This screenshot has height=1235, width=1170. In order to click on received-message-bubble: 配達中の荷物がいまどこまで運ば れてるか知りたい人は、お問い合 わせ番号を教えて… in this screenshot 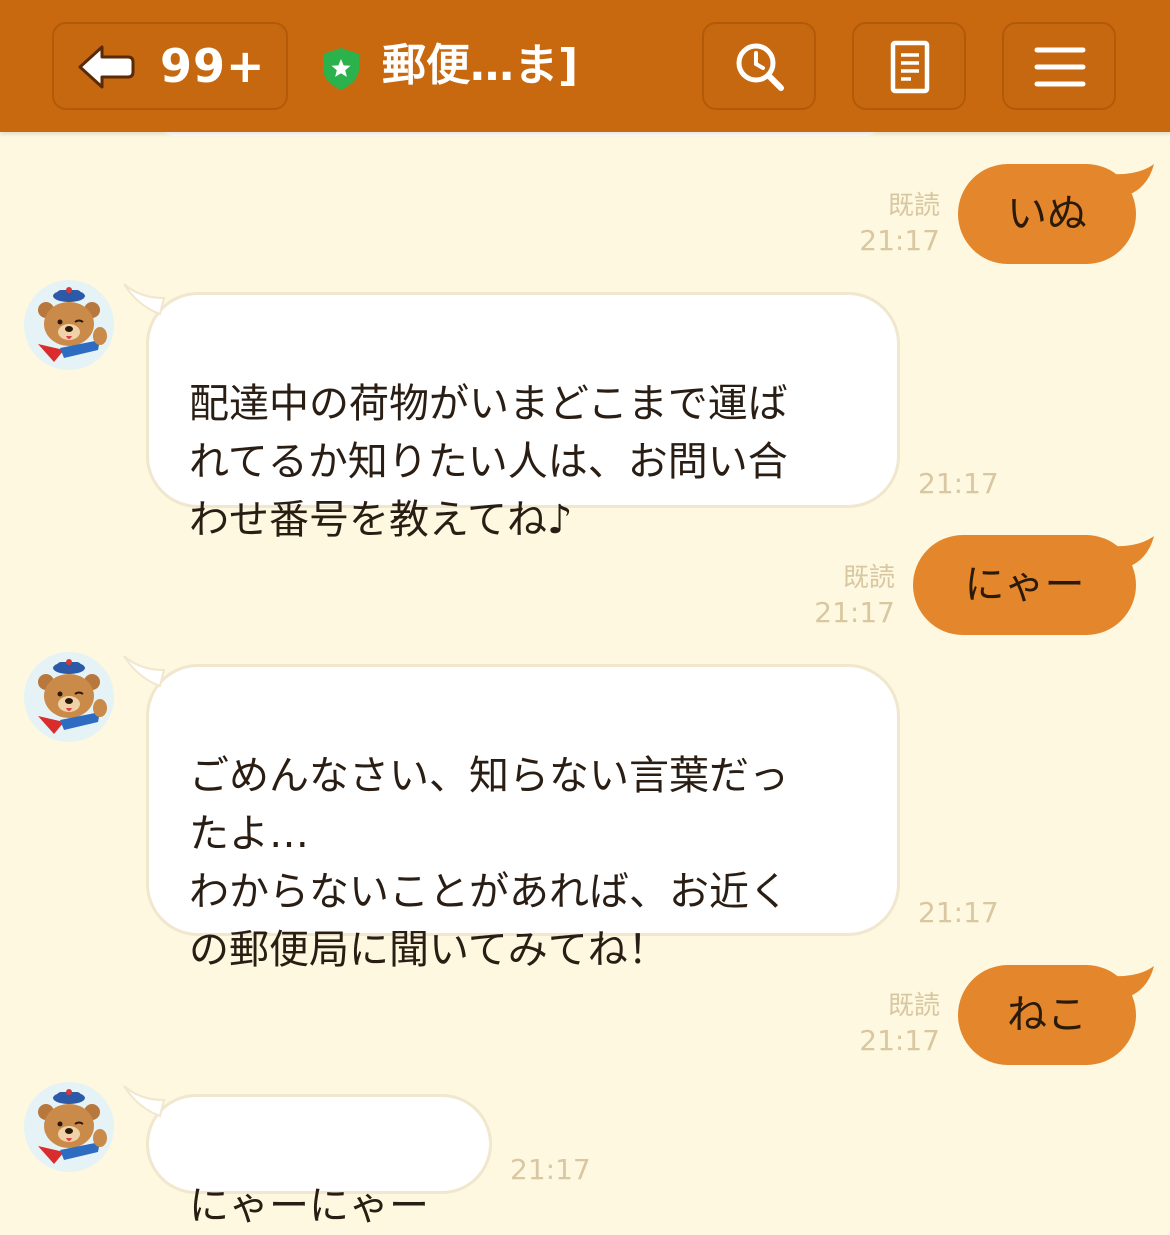, I will do `click(523, 417)`.